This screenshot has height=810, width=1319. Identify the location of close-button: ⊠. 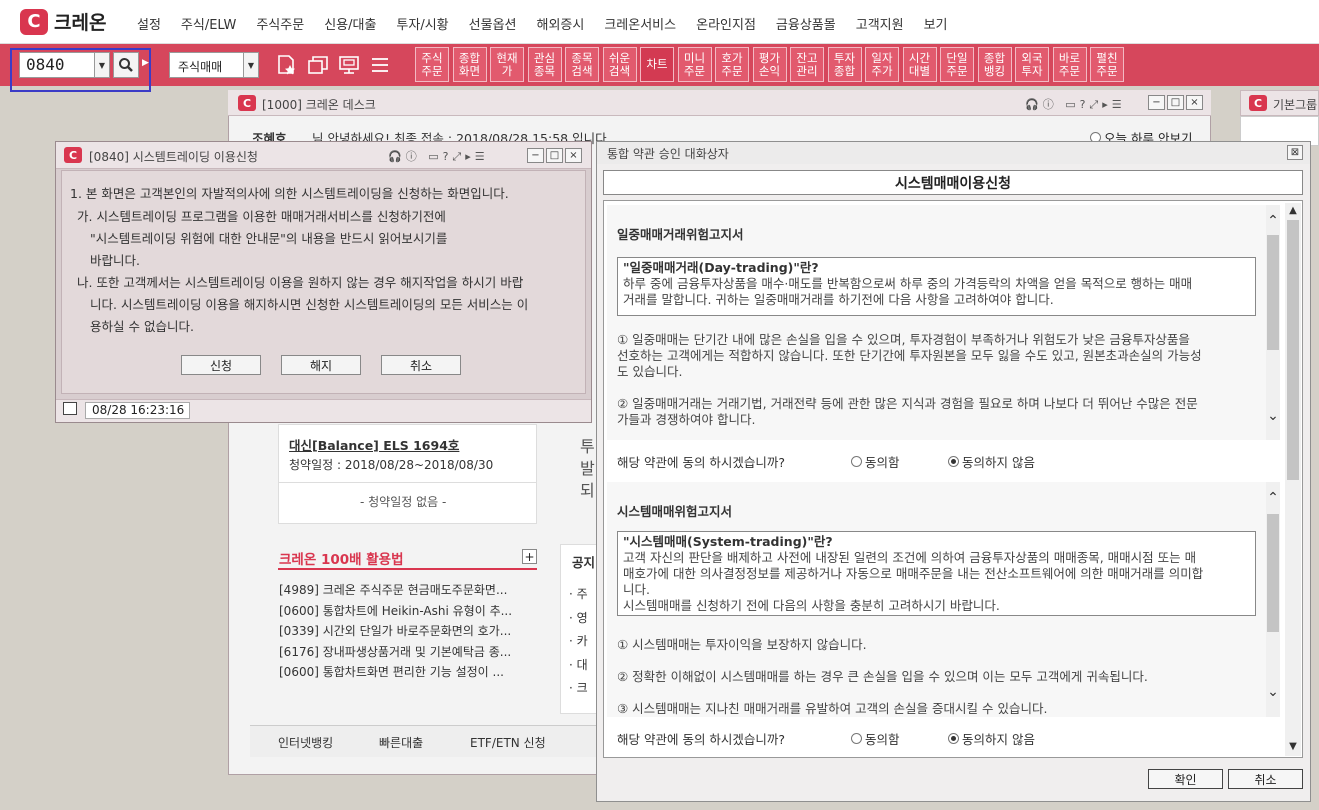
(1295, 152).